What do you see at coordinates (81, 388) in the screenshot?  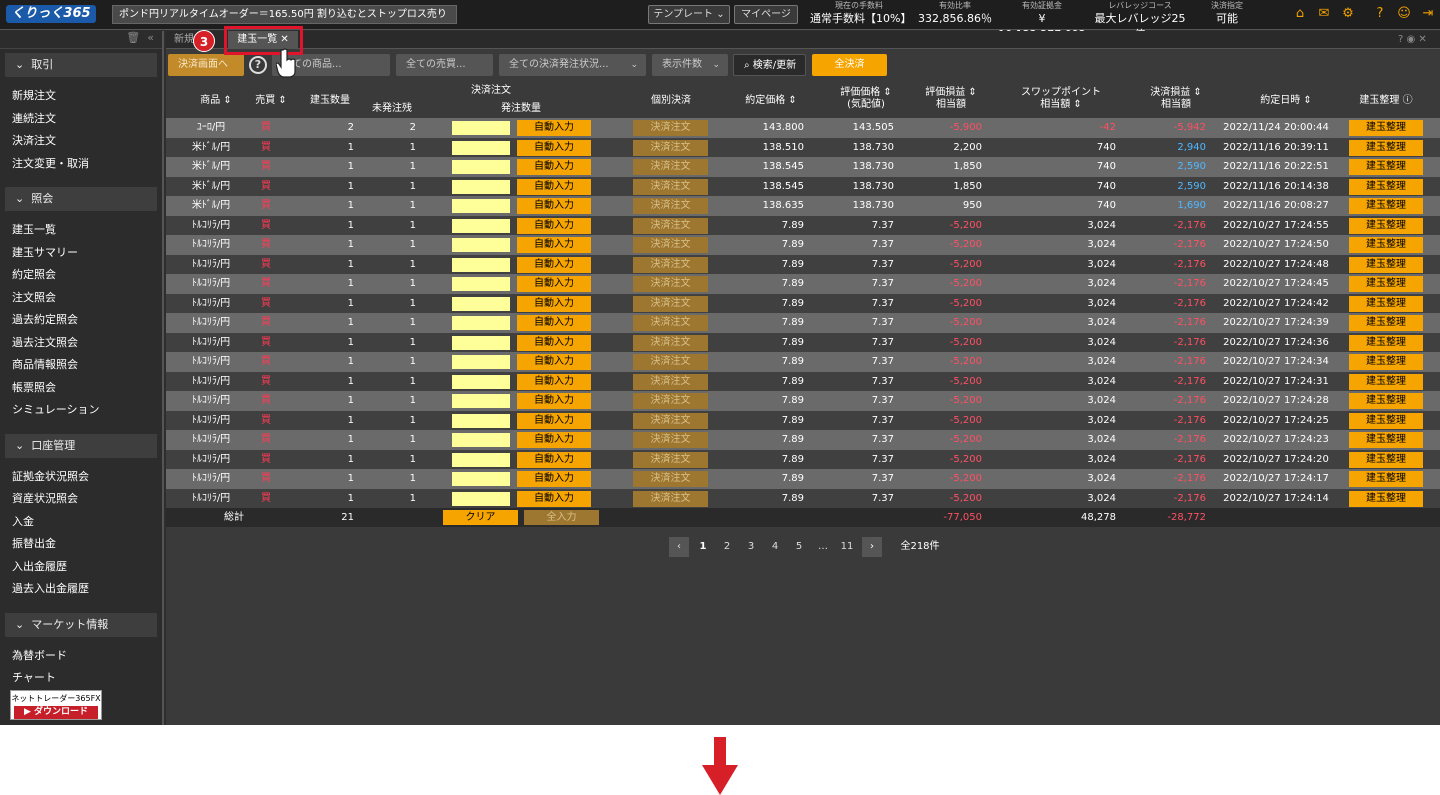 I see `sidebar-item: 帳票照会` at bounding box center [81, 388].